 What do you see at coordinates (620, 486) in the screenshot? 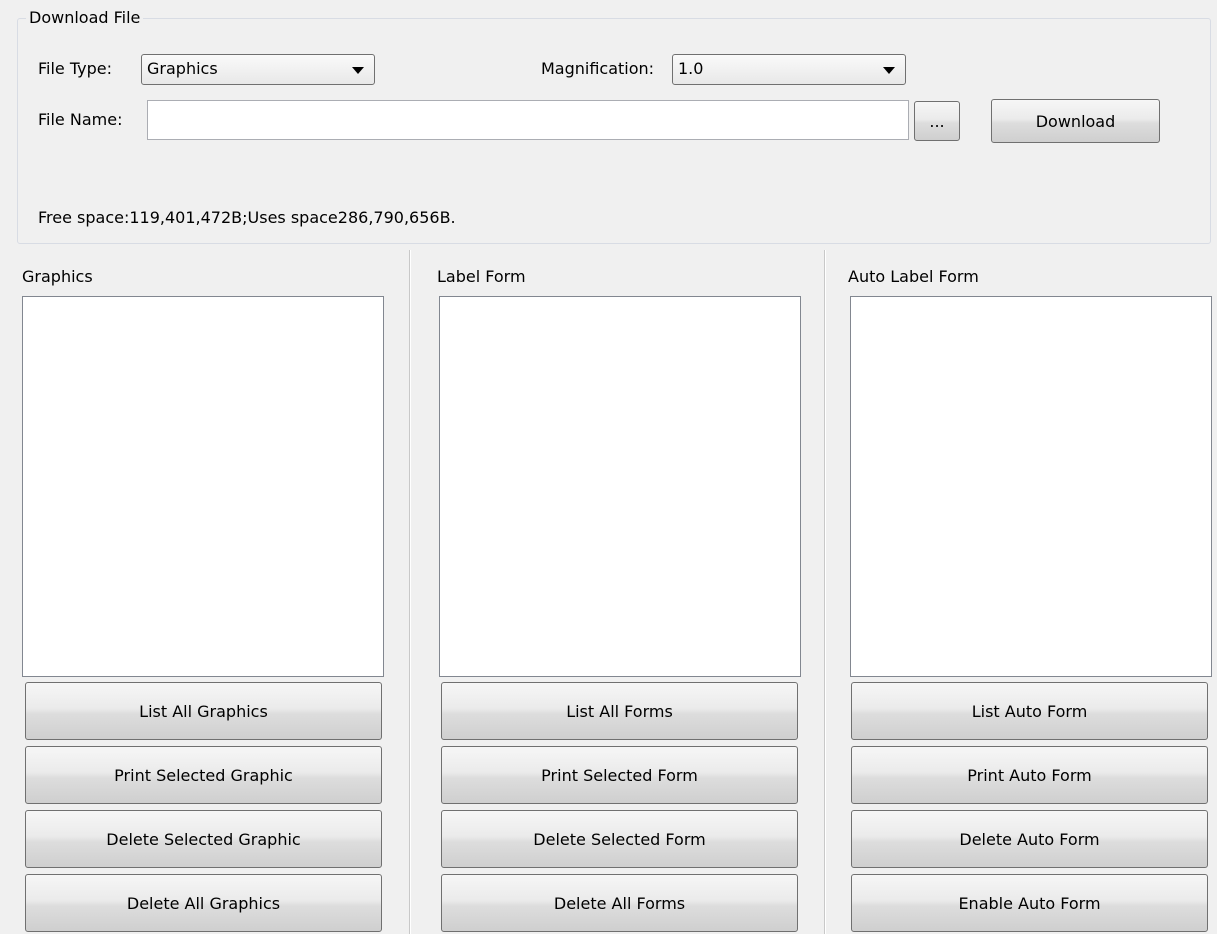
I see `label-form-list` at bounding box center [620, 486].